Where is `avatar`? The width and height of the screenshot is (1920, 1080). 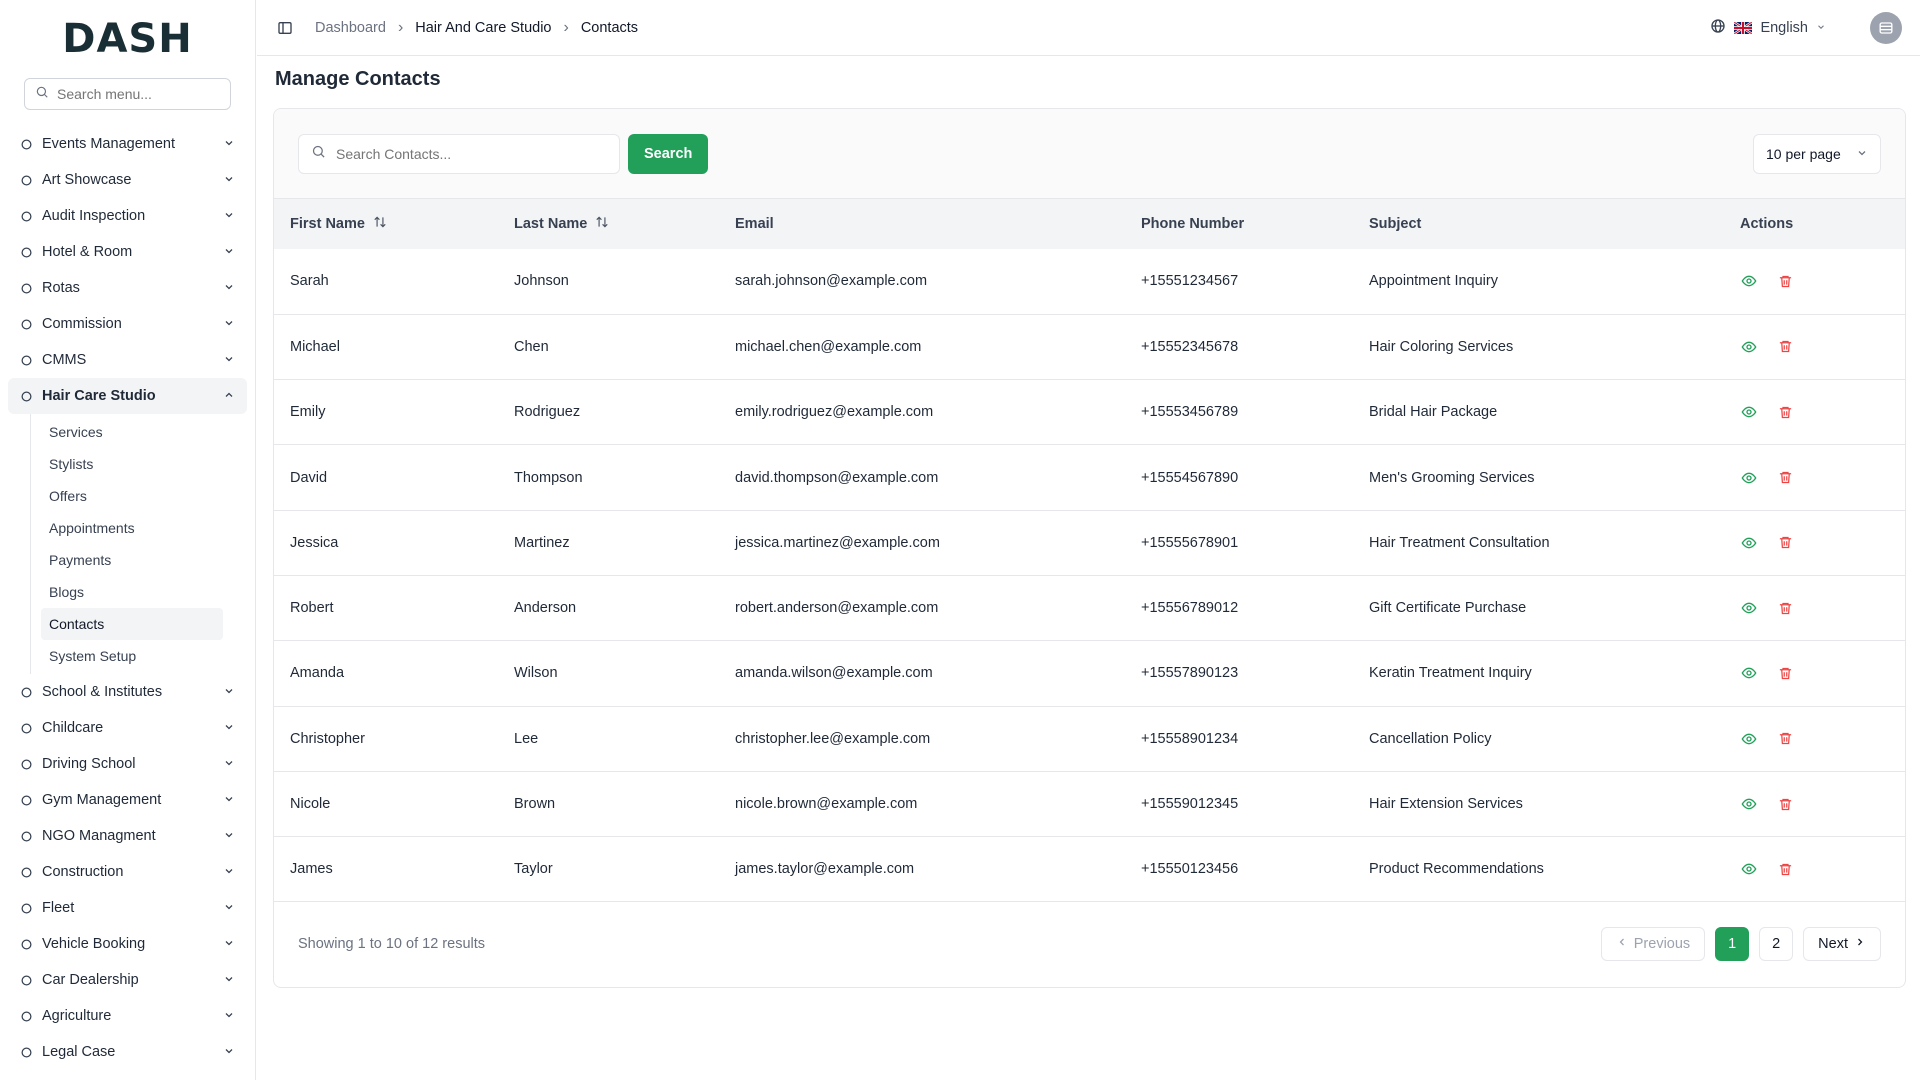 avatar is located at coordinates (1886, 27).